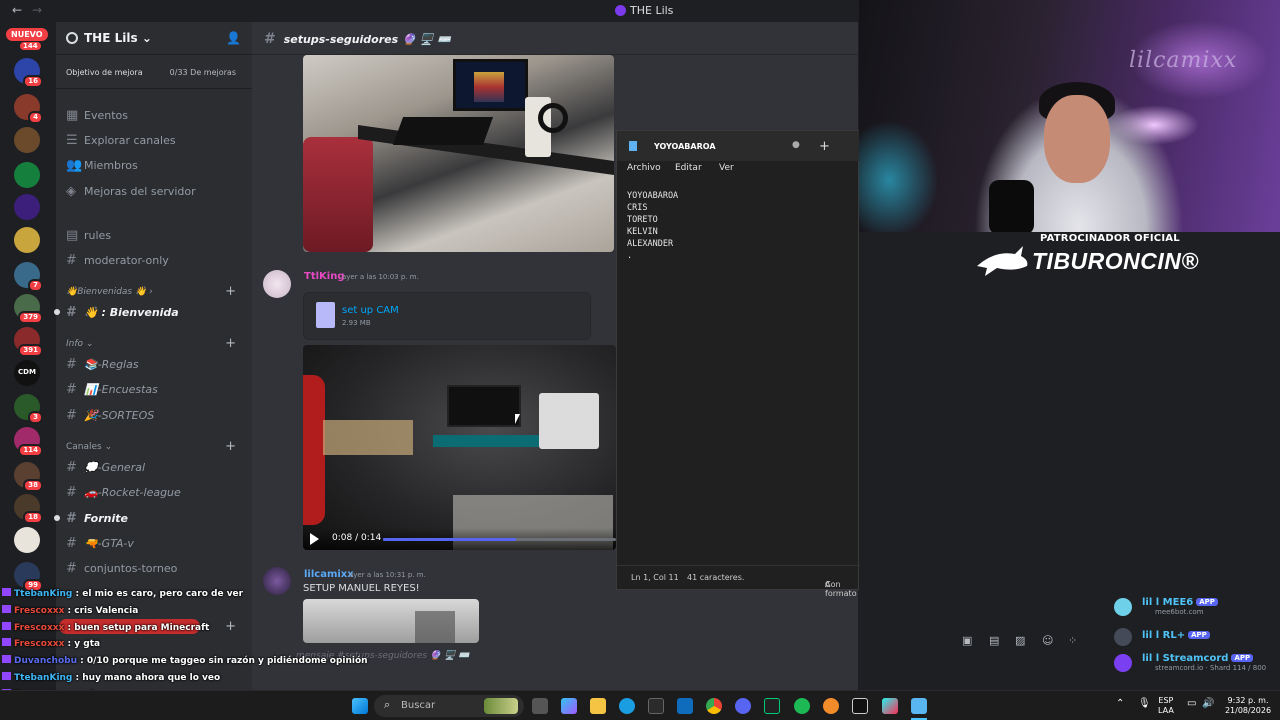 The image size is (1280, 720). What do you see at coordinates (824, 146) in the screenshot?
I see `new-tab-icon: +` at bounding box center [824, 146].